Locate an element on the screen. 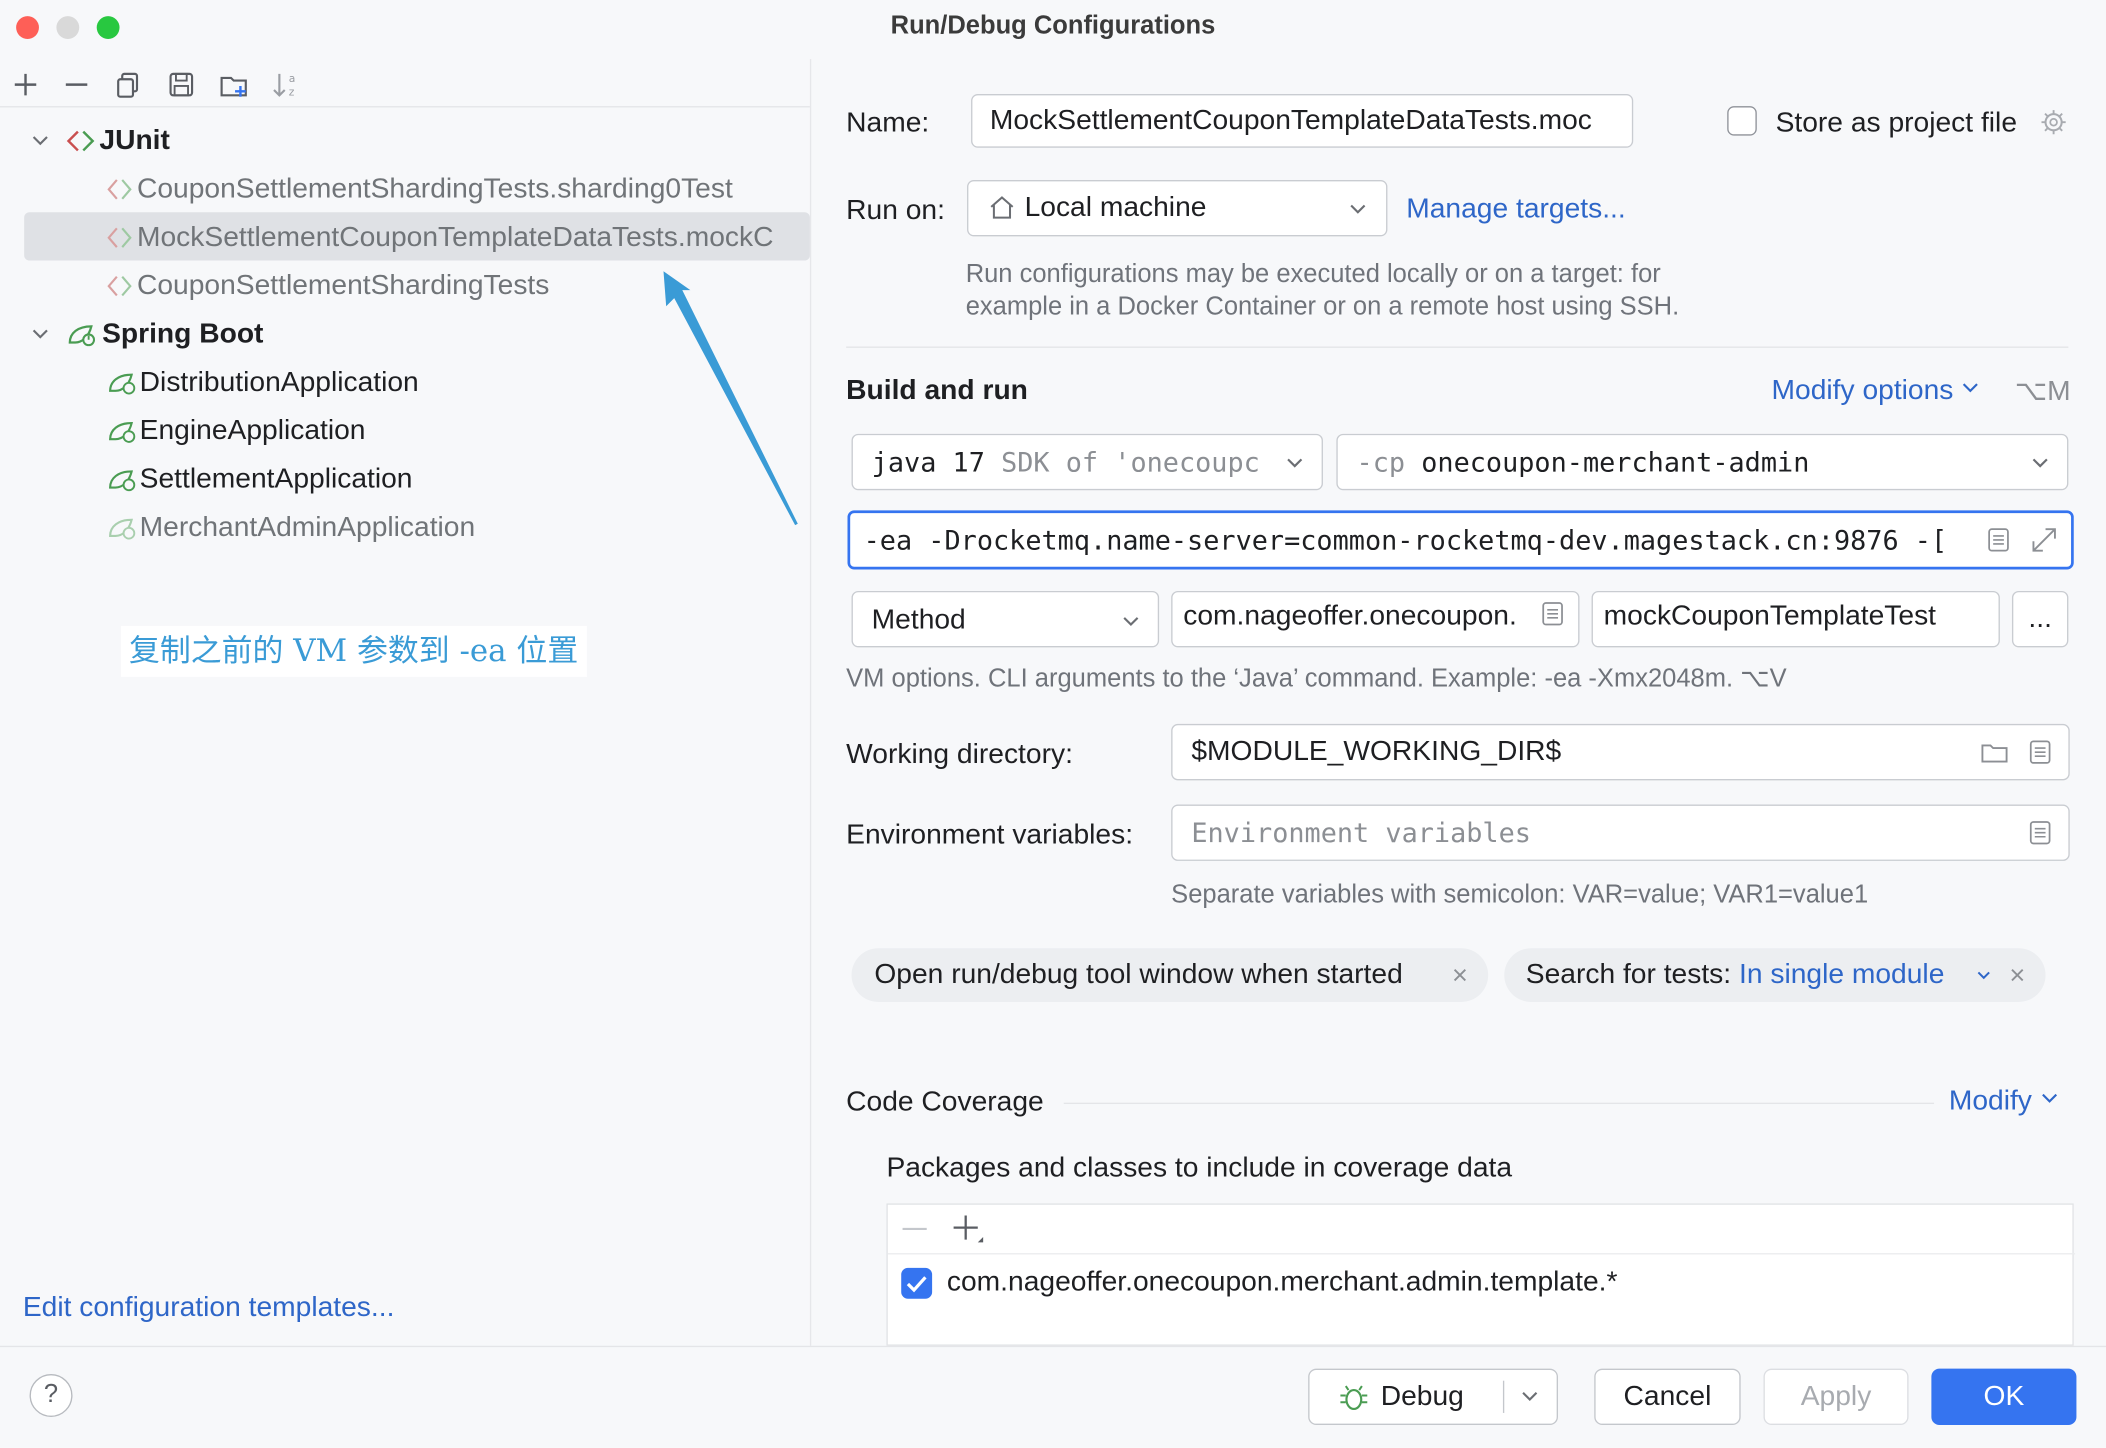  code-coverage-title: Code Coverage is located at coordinates (945, 1102).